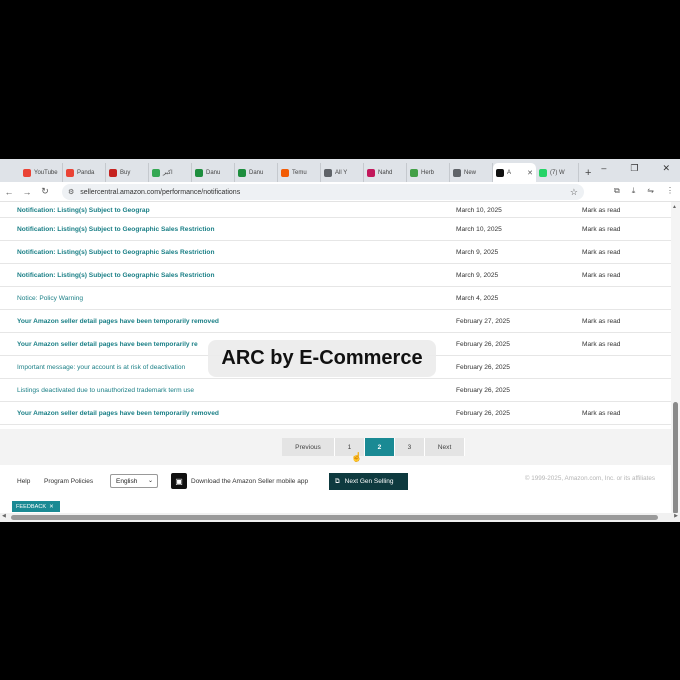 The height and width of the screenshot is (680, 680). I want to click on pagination-area: Previous 1 2 3 Next, so click(335, 447).